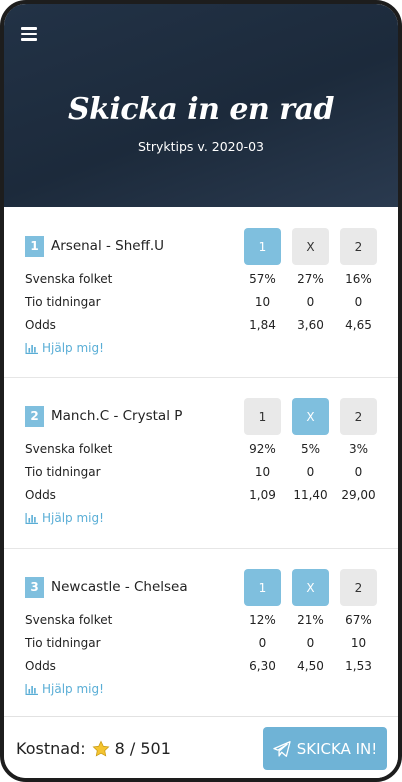 This screenshot has width=402, height=782. What do you see at coordinates (34, 246) in the screenshot?
I see `match-number: 1` at bounding box center [34, 246].